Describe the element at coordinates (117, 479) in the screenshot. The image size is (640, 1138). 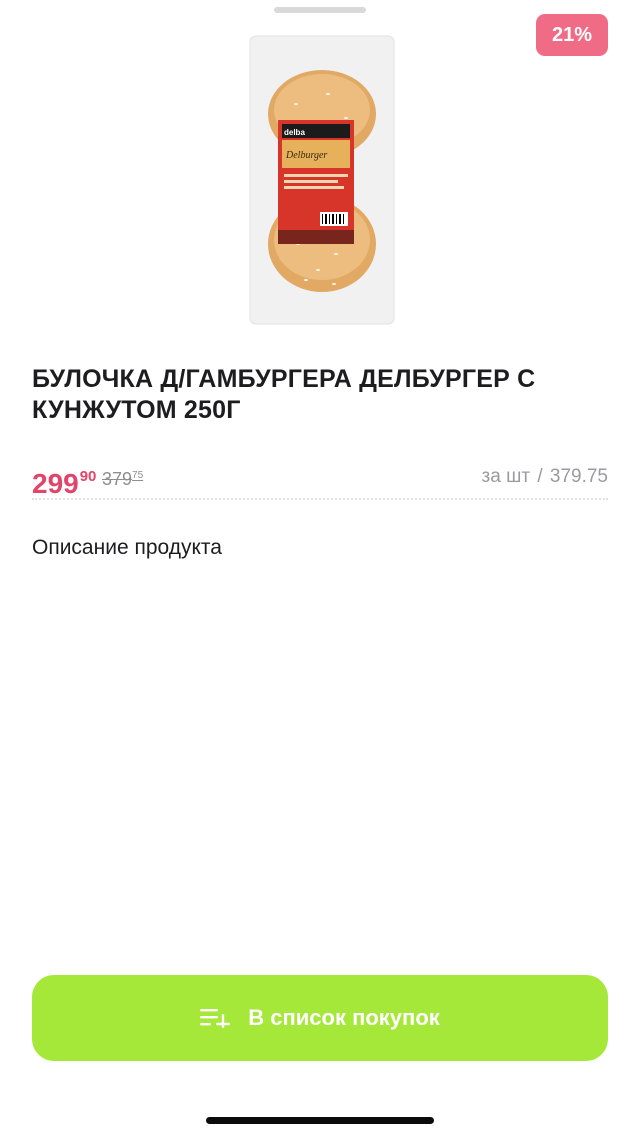
I see `old-price-main: 379` at that location.